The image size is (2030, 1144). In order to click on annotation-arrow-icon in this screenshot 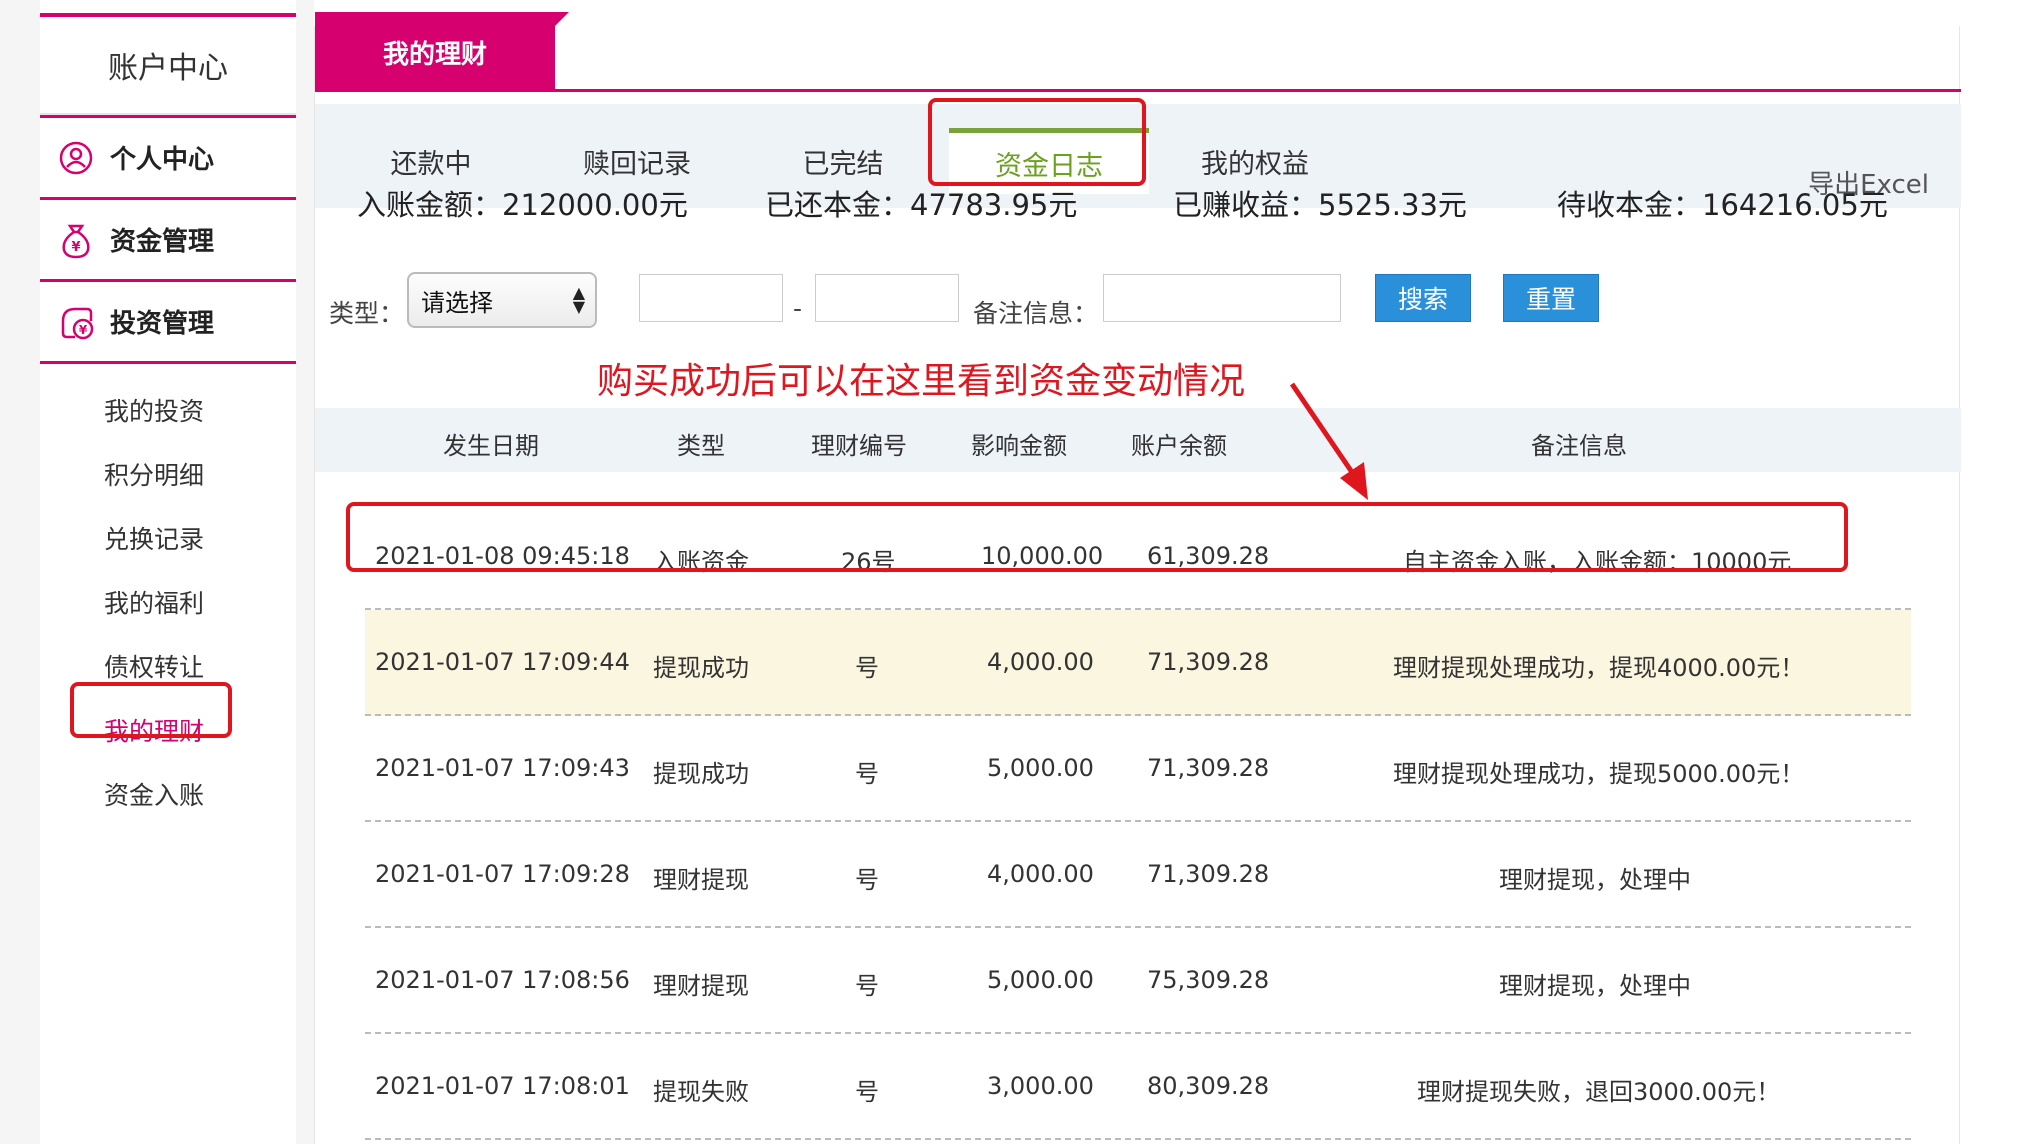, I will do `click(1328, 441)`.